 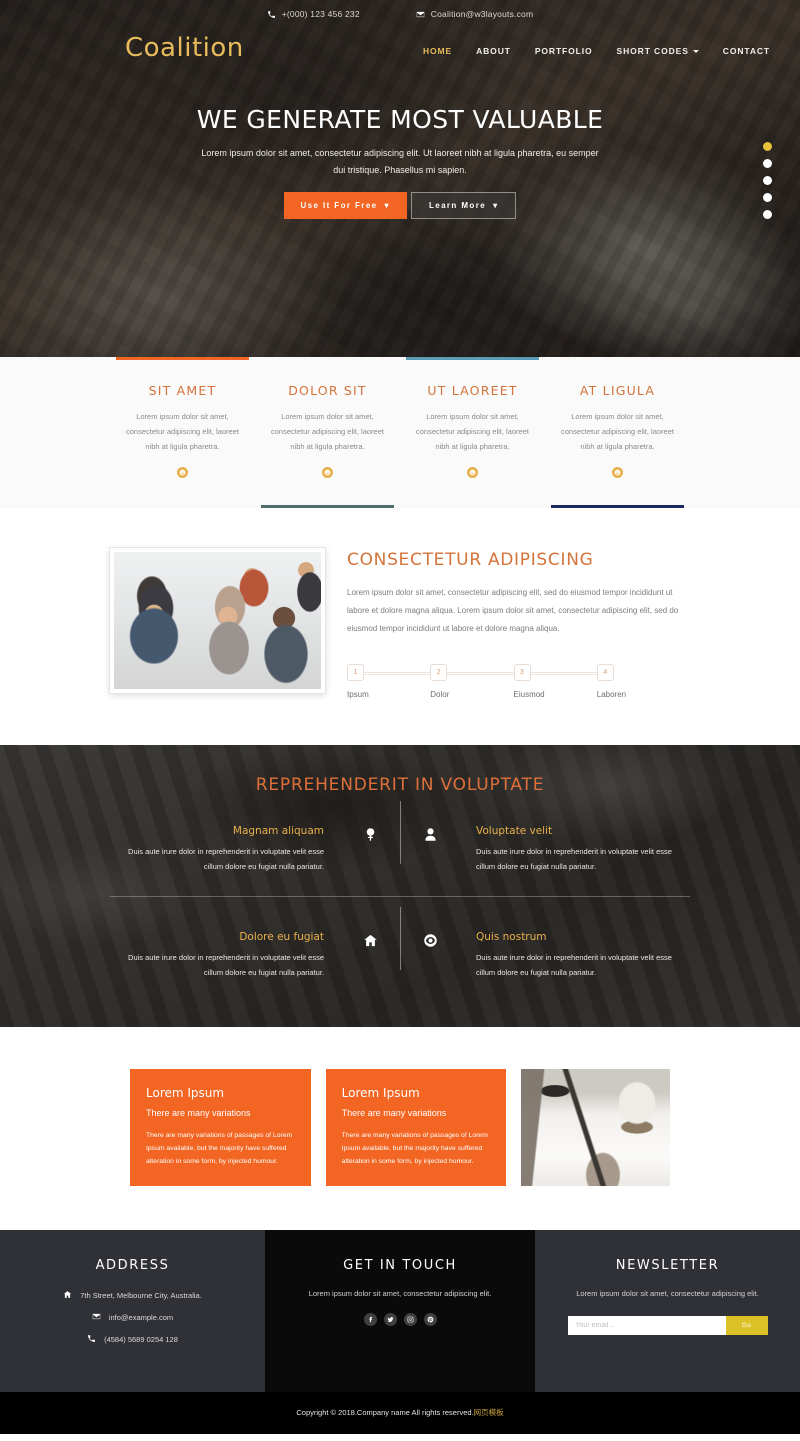 What do you see at coordinates (596, 1127) in the screenshot?
I see `hand-writing-with-coffee-photo` at bounding box center [596, 1127].